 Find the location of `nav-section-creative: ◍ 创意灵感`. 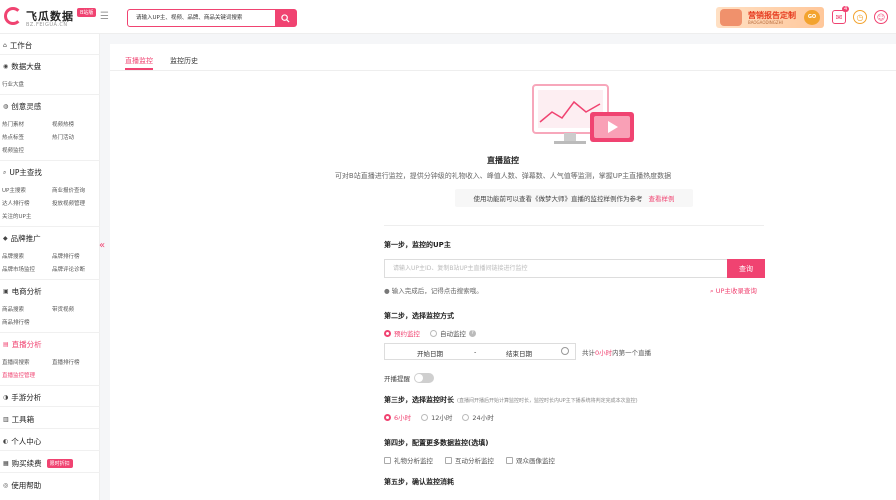

nav-section-creative: ◍ 创意灵感 is located at coordinates (22, 106).